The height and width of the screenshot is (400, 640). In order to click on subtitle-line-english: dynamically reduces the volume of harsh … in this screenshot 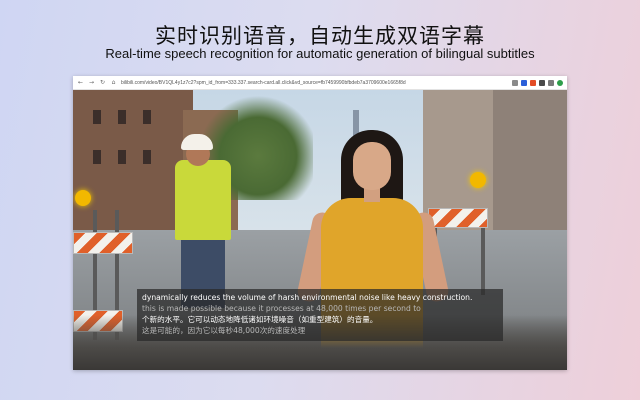, I will do `click(307, 297)`.